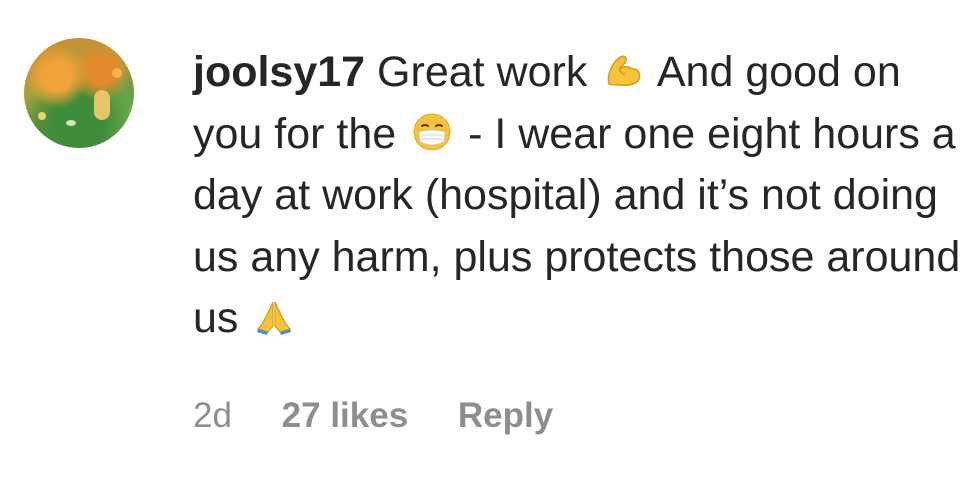 This screenshot has width=980, height=481. I want to click on face-with-medical-mask-icon, so click(432, 131).